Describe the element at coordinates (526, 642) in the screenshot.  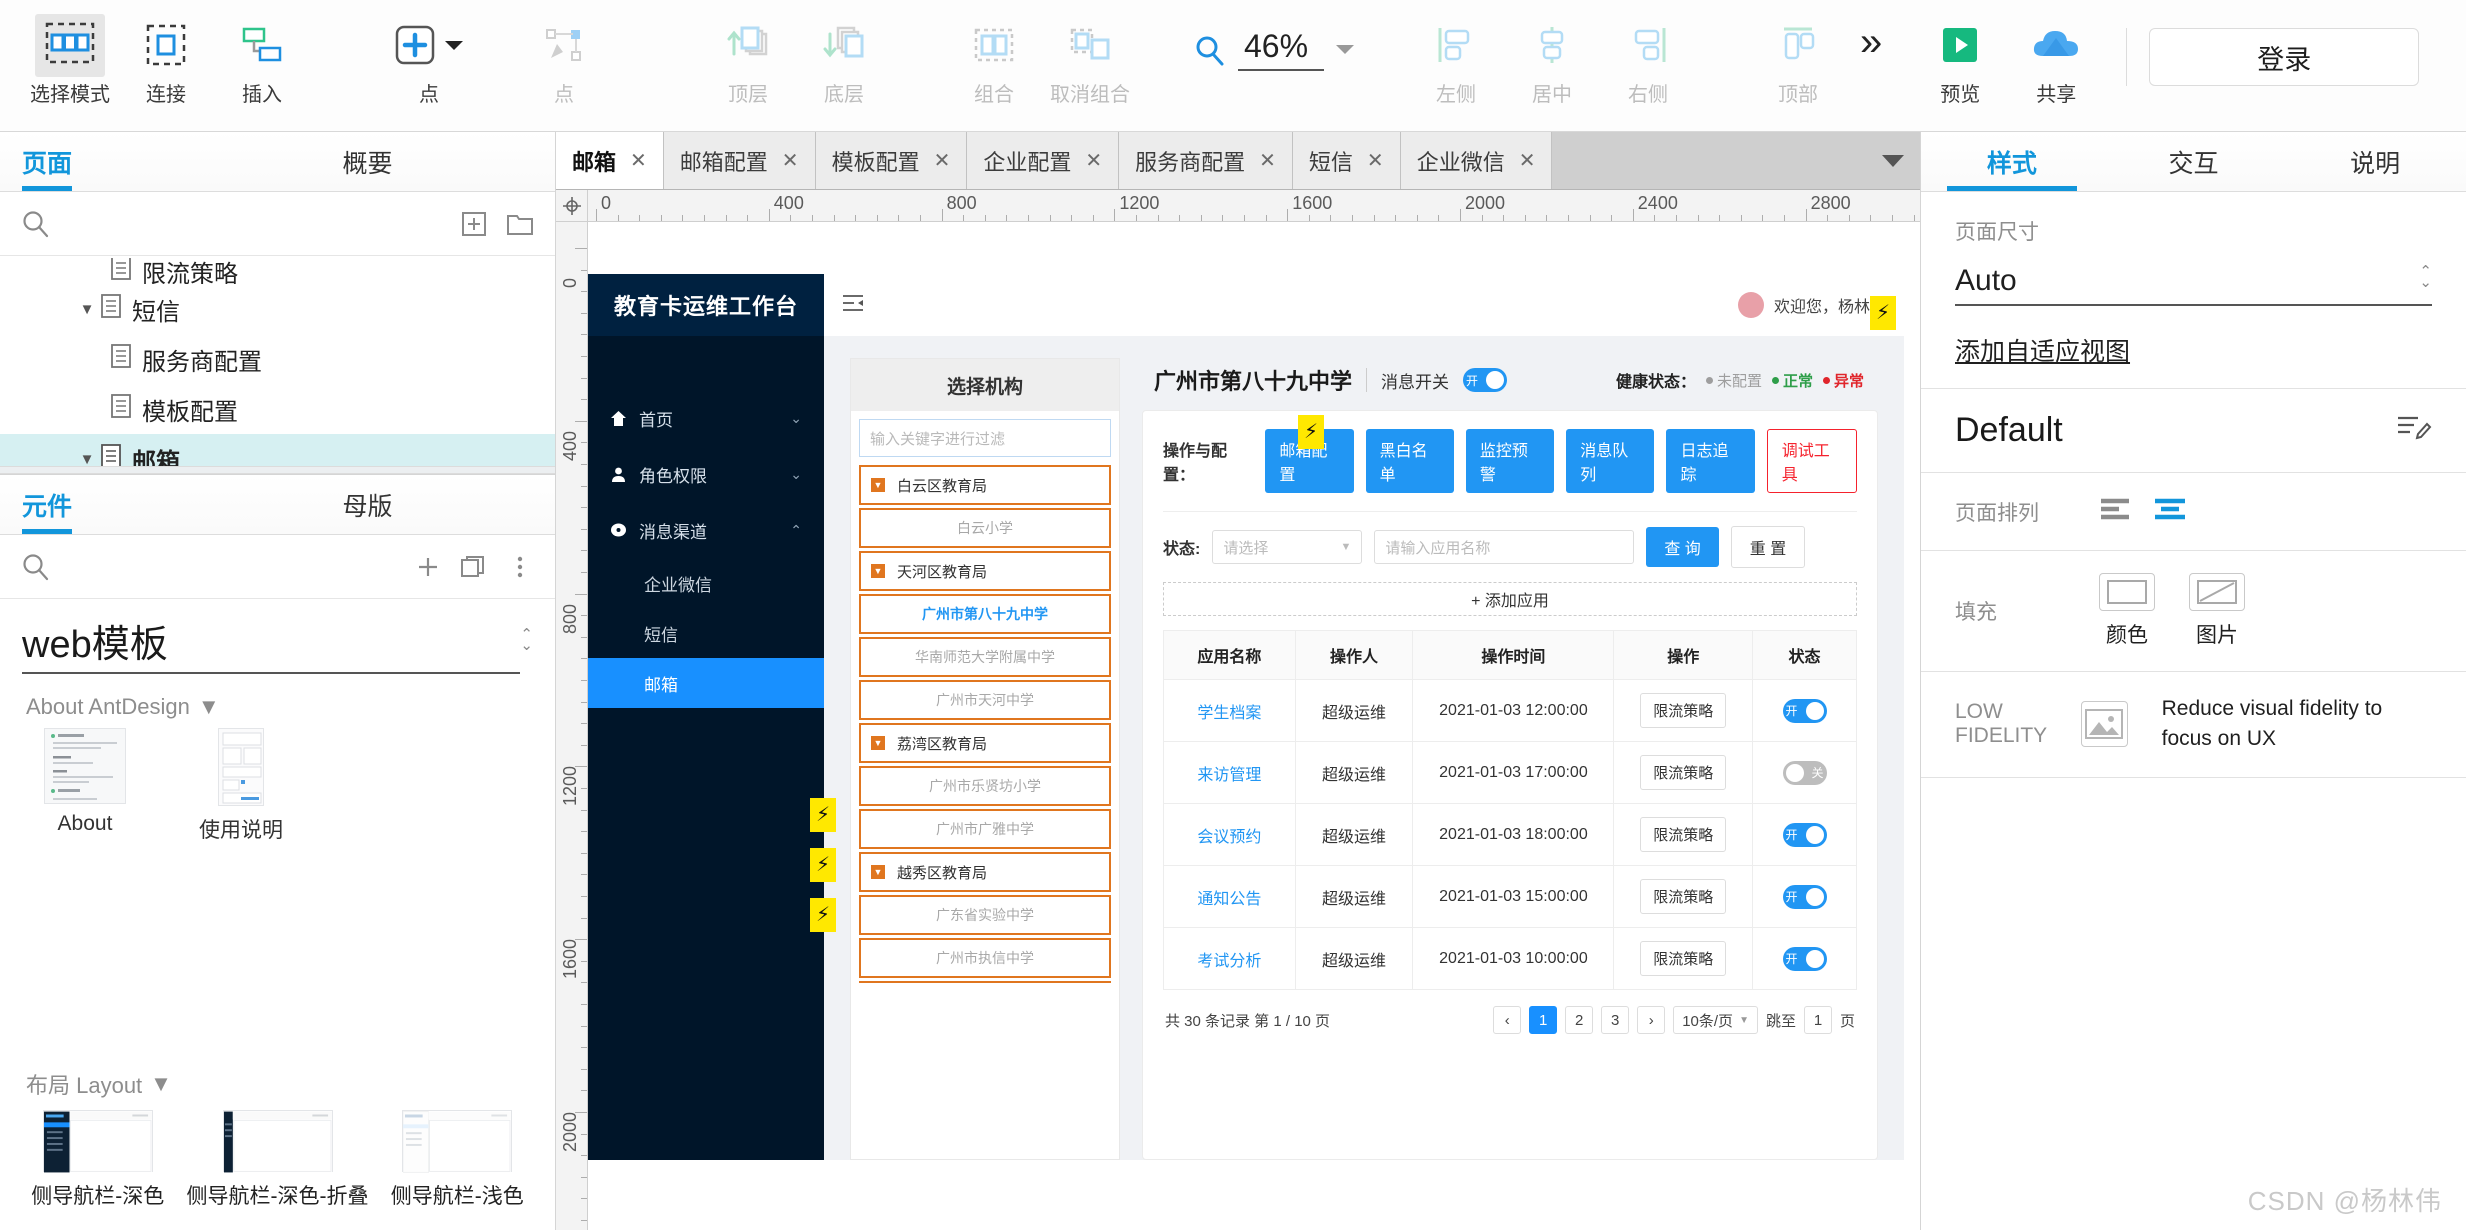
I see `library-stepper-icon: ⌃ ⌄` at that location.